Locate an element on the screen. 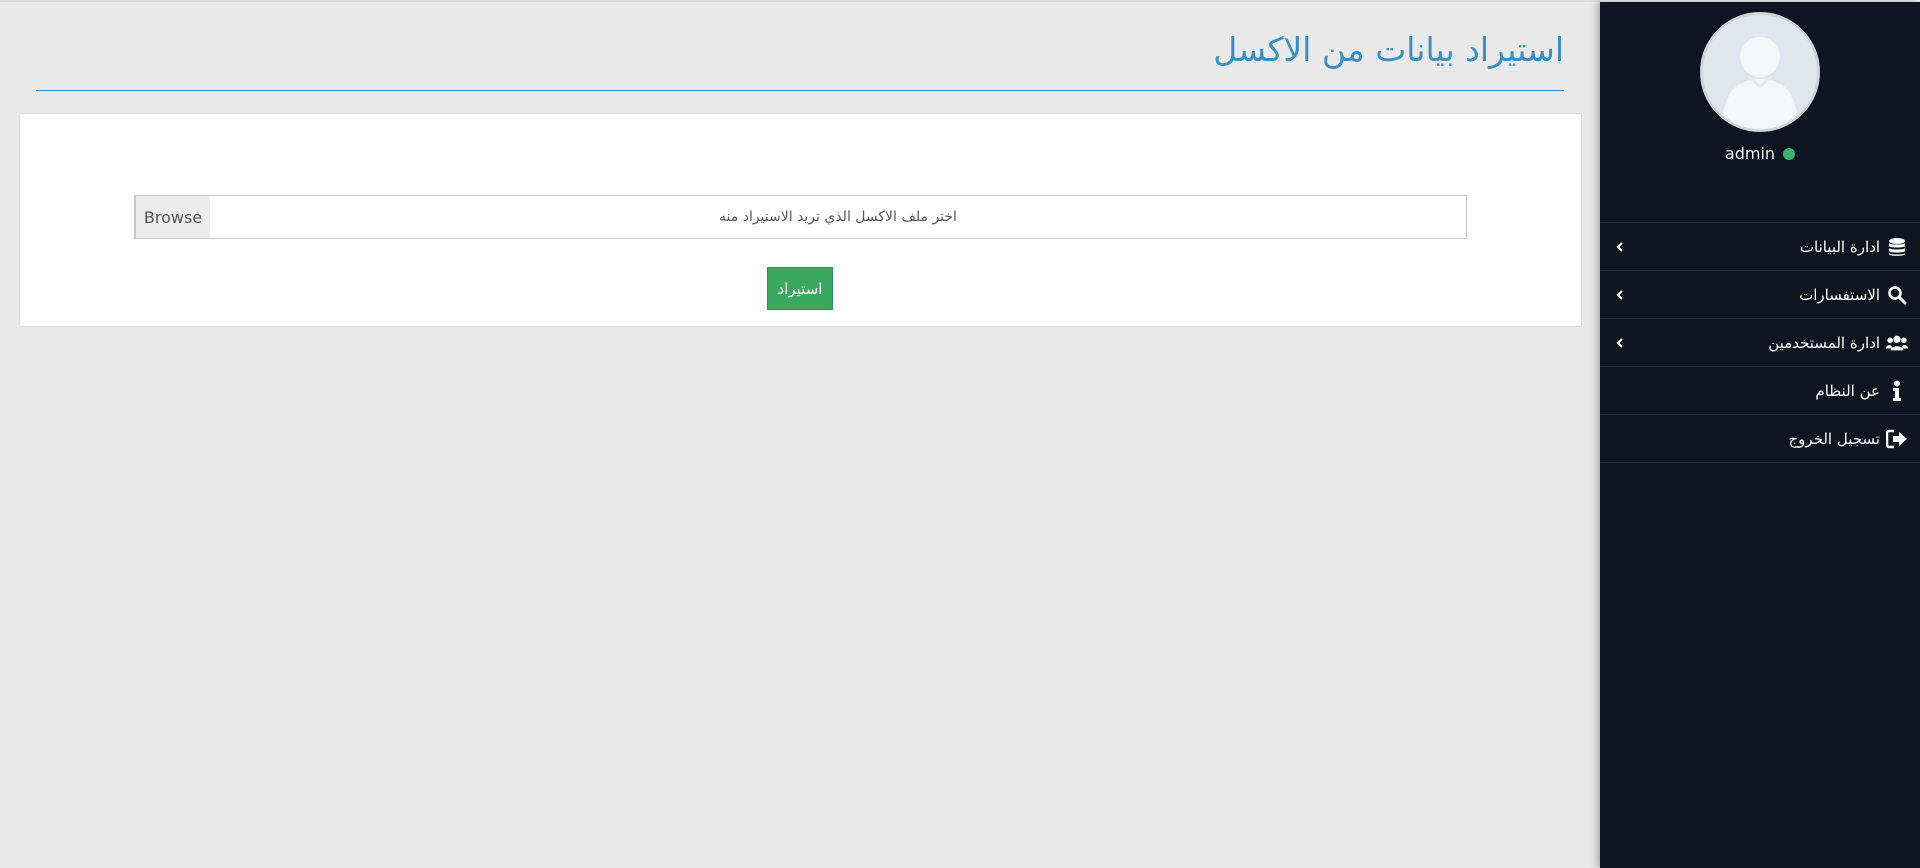  username-row: admin is located at coordinates (1760, 153).